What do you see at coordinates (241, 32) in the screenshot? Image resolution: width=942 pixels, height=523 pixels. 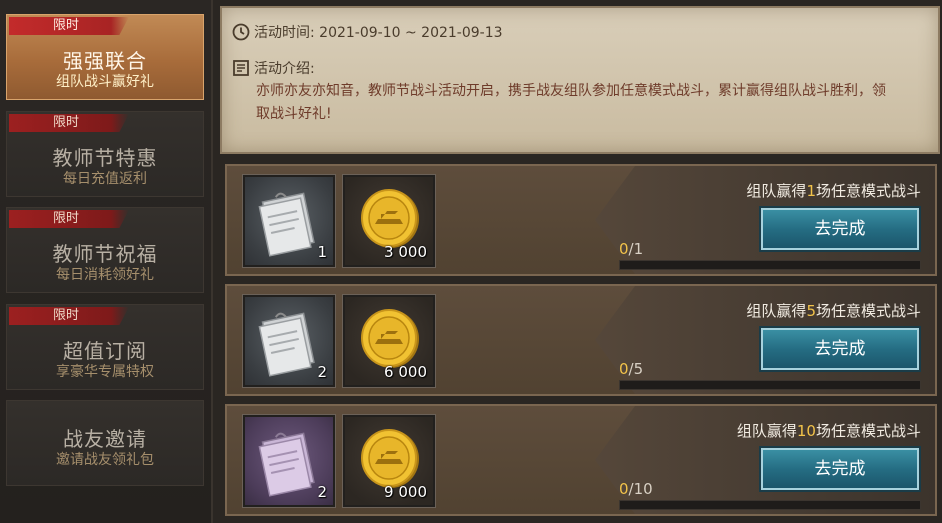 I see `clock-icon` at bounding box center [241, 32].